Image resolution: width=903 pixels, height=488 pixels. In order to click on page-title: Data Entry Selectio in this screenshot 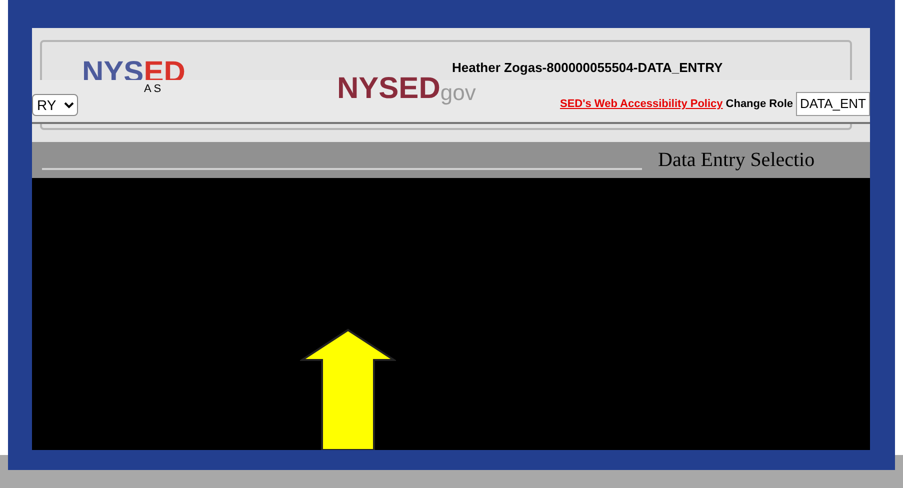, I will do `click(736, 160)`.